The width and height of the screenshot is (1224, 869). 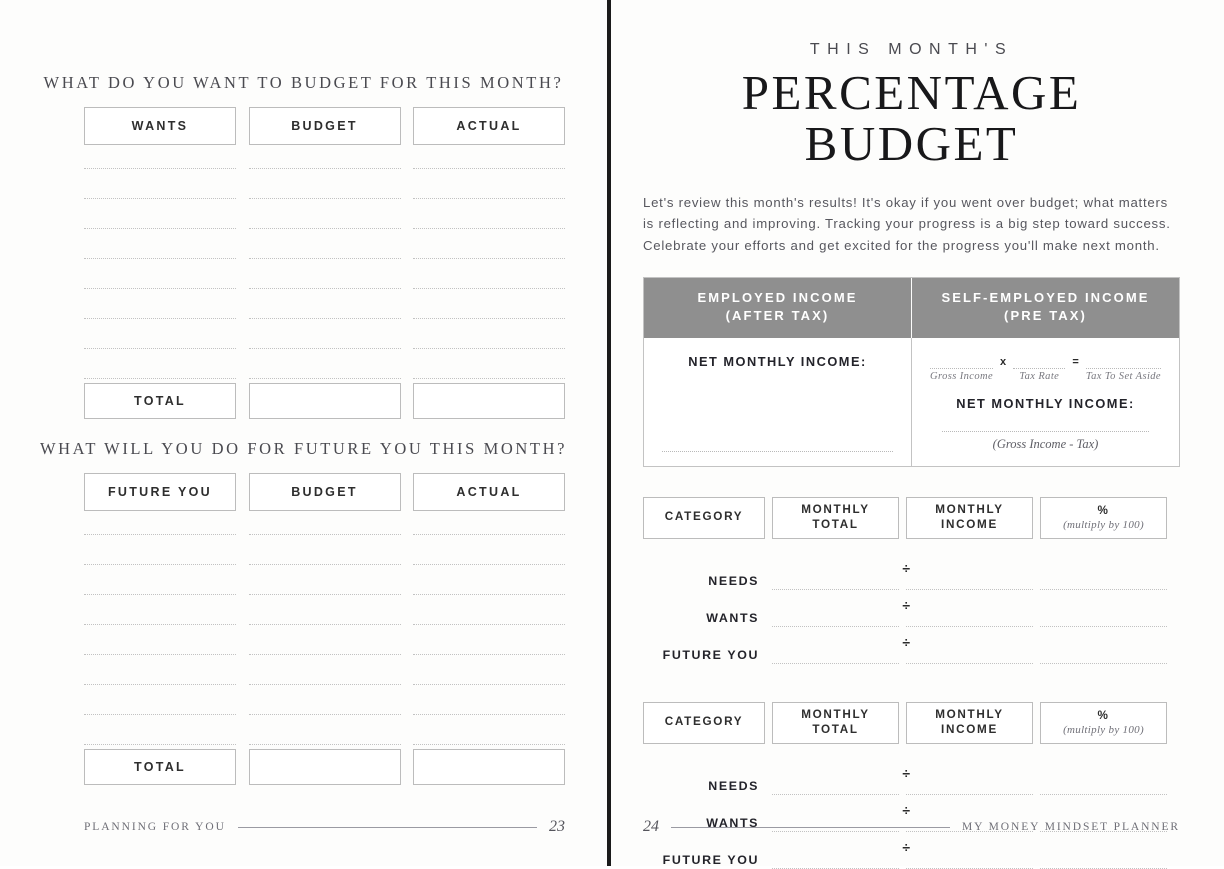 What do you see at coordinates (1039, 376) in the screenshot?
I see `tax-rate-caption: Tax Rate` at bounding box center [1039, 376].